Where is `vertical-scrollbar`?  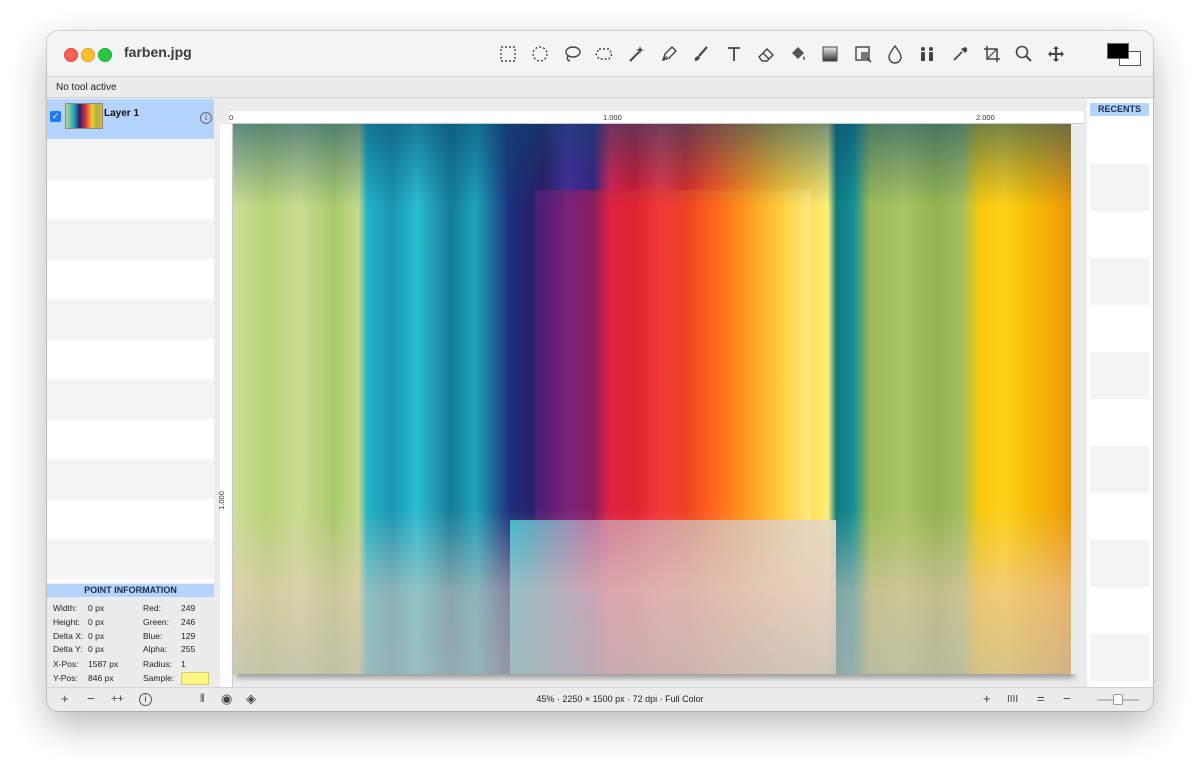
vertical-scrollbar is located at coordinates (1077, 399).